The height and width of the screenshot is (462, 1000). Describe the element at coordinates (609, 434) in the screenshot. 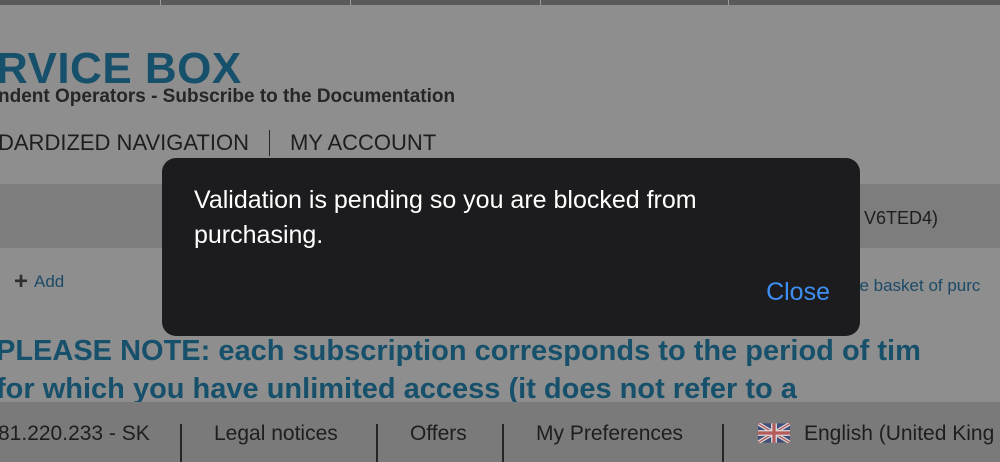

I see `footer-my-preferences: My Preferences` at that location.